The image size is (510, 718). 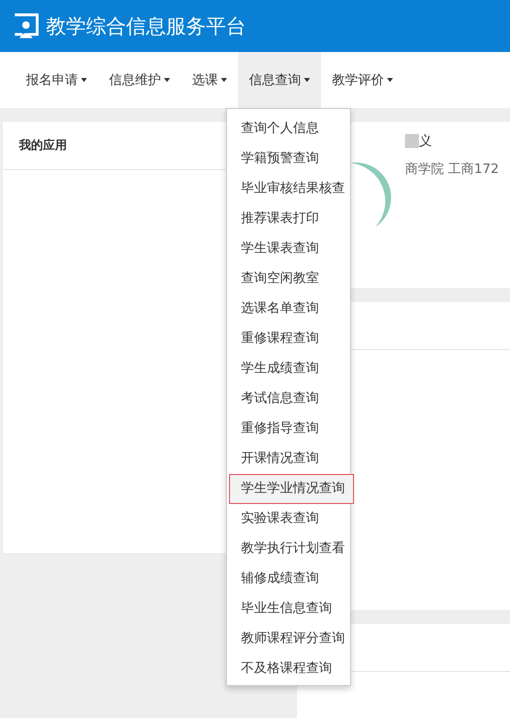 What do you see at coordinates (452, 169) in the screenshot?
I see `user-class: 商学院 工商172` at bounding box center [452, 169].